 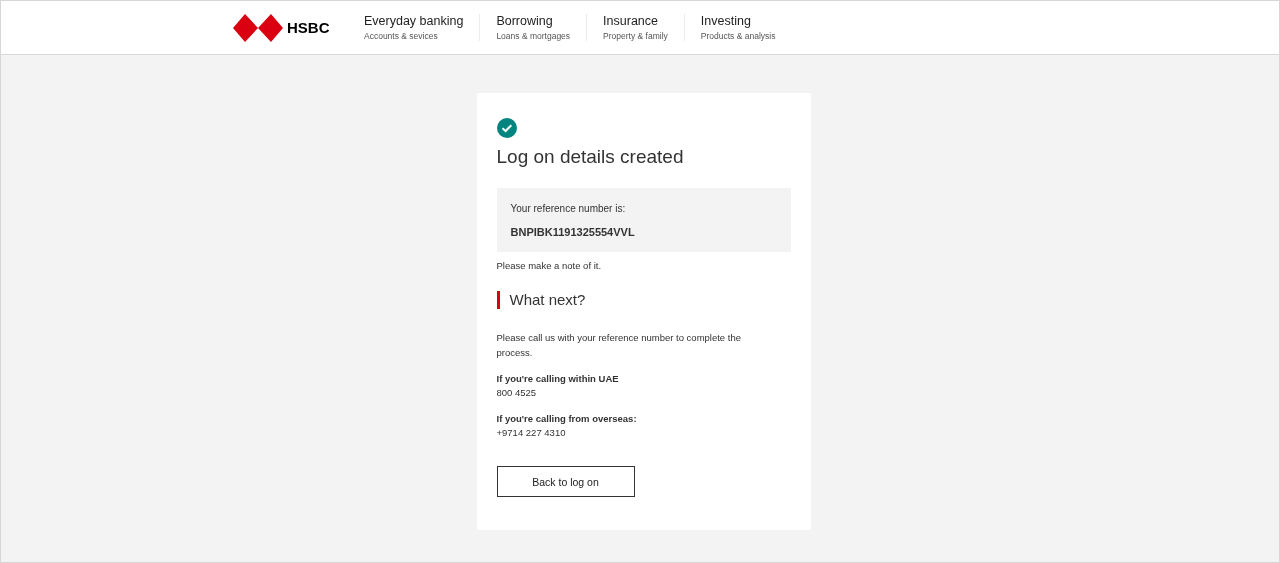 I want to click on nav-item: Insurance Property & family, so click(x=635, y=27).